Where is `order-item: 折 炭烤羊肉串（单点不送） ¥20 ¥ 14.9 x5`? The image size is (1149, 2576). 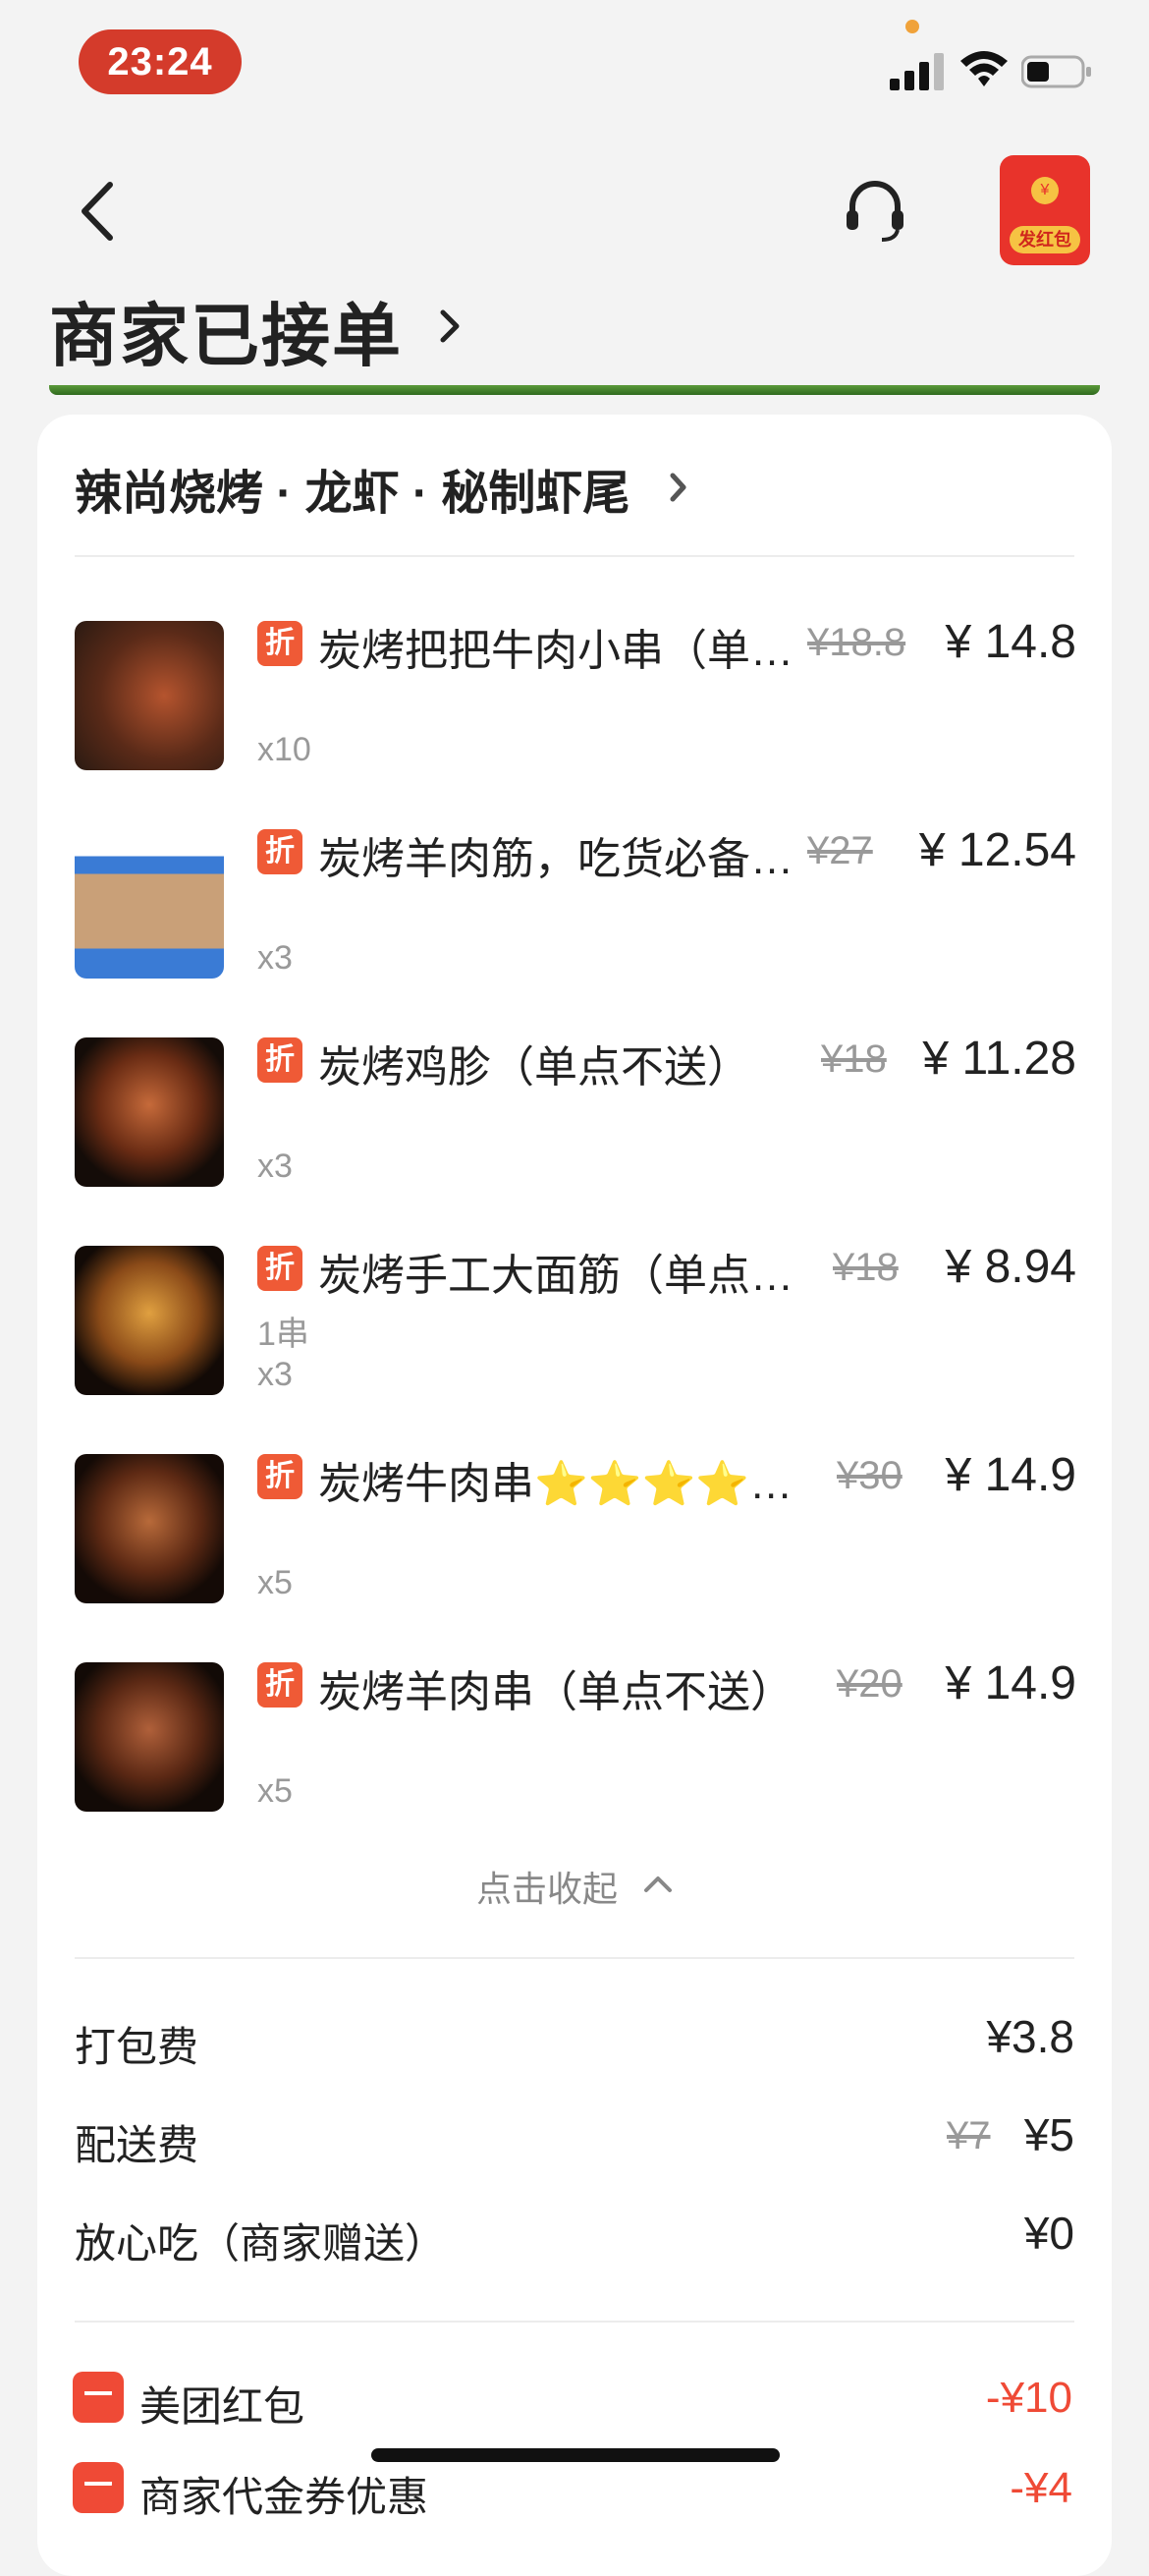
order-item: 折 炭烤羊肉串（单点不送） ¥20 ¥ 14.9 x5 is located at coordinates (575, 1748).